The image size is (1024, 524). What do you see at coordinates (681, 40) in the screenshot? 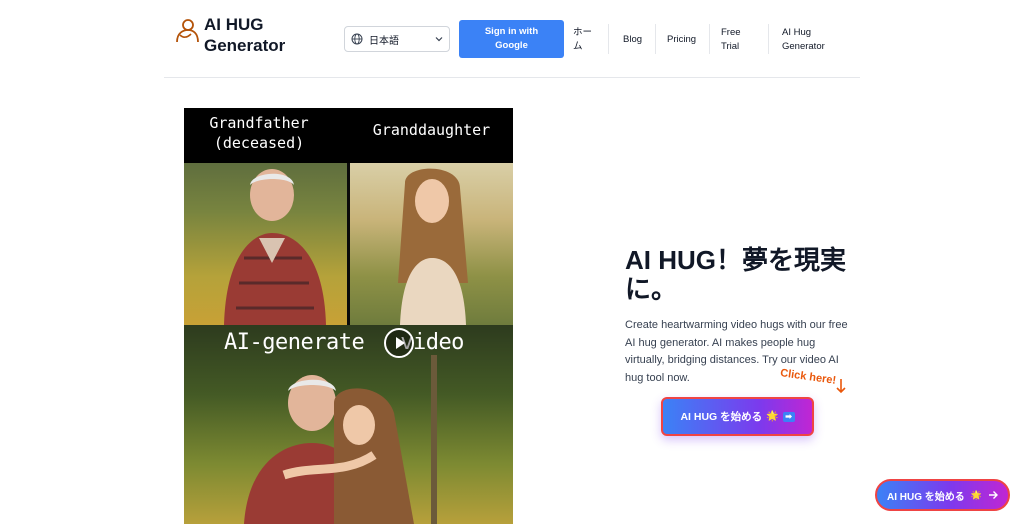
I see `nav-pricing: Pricing` at bounding box center [681, 40].